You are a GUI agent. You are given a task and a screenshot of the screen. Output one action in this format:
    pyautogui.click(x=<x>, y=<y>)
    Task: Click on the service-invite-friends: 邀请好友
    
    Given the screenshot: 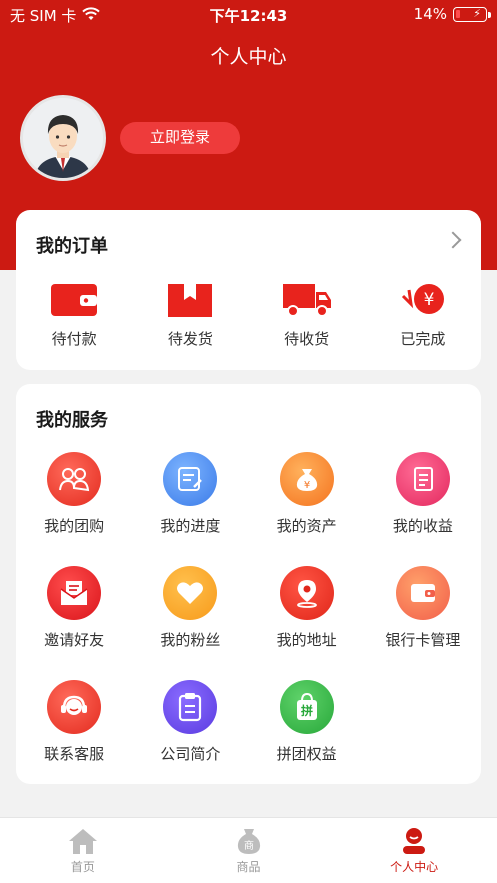 What is the action you would take?
    pyautogui.click(x=74, y=623)
    